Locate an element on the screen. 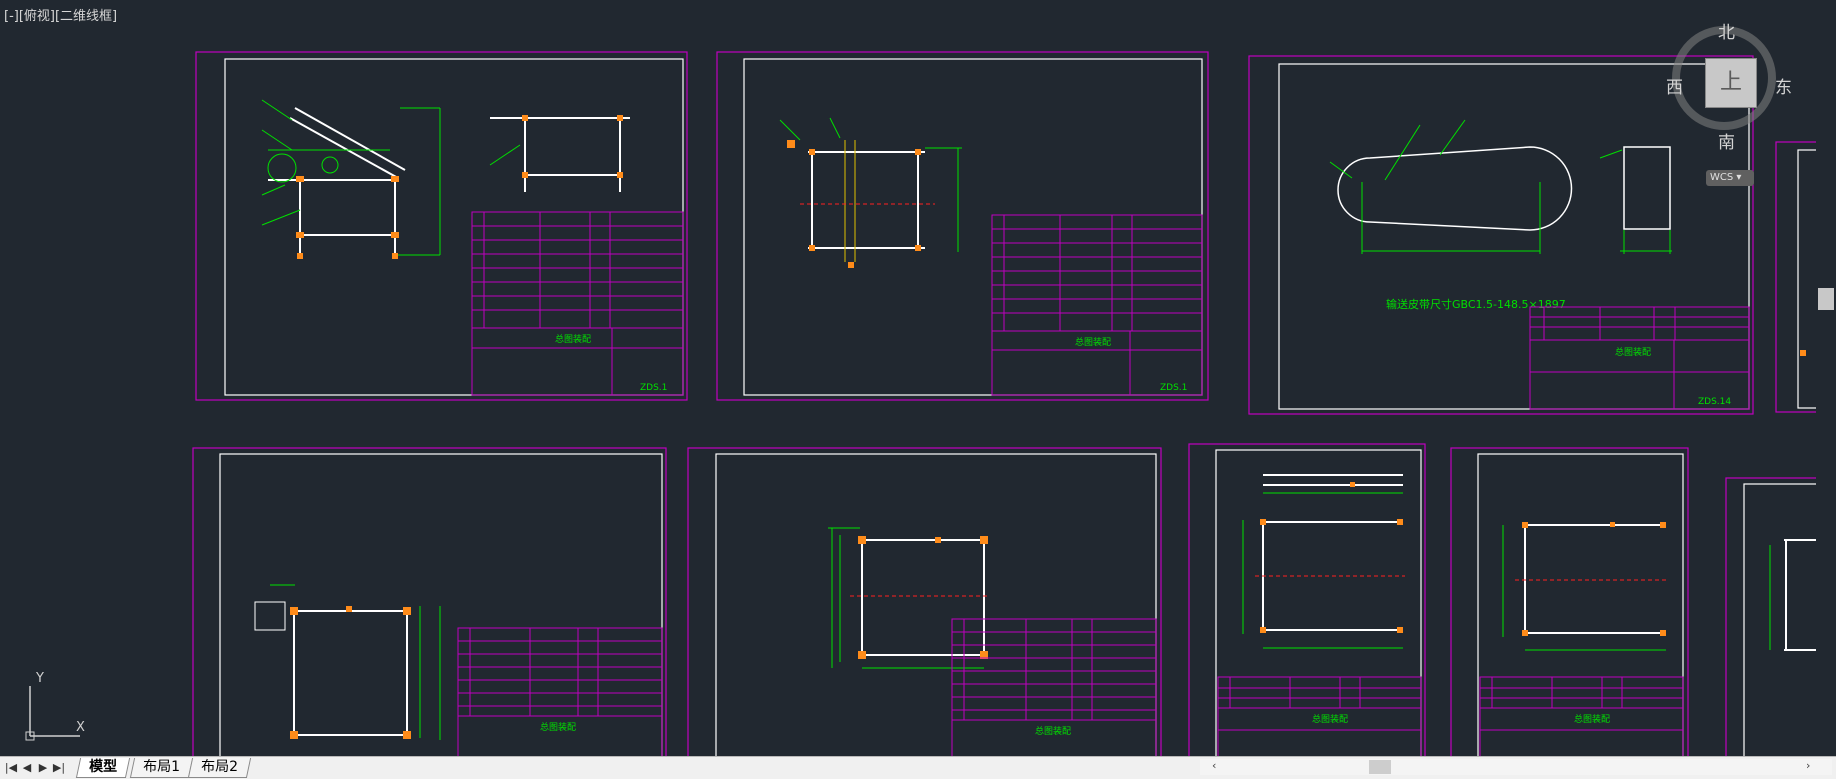 The height and width of the screenshot is (779, 1836). vertical-scrollbar-thumb is located at coordinates (1826, 299).